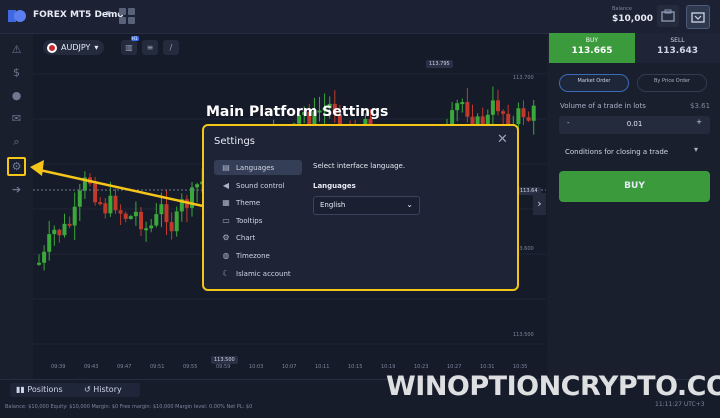 This screenshot has width=720, height=418. What do you see at coordinates (388, 367) in the screenshot?
I see `time-axis-label: 10:19` at bounding box center [388, 367].